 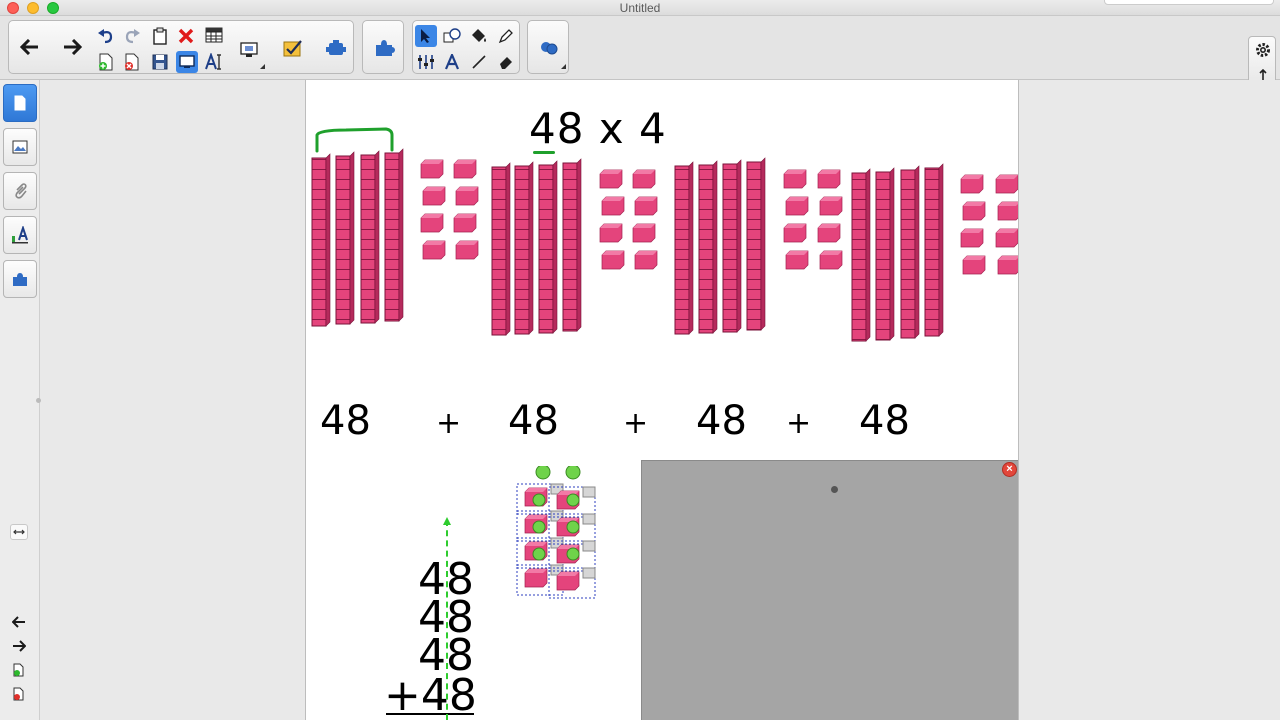 What do you see at coordinates (829, 590) in the screenshot?
I see `screen-shade-panel` at bounding box center [829, 590].